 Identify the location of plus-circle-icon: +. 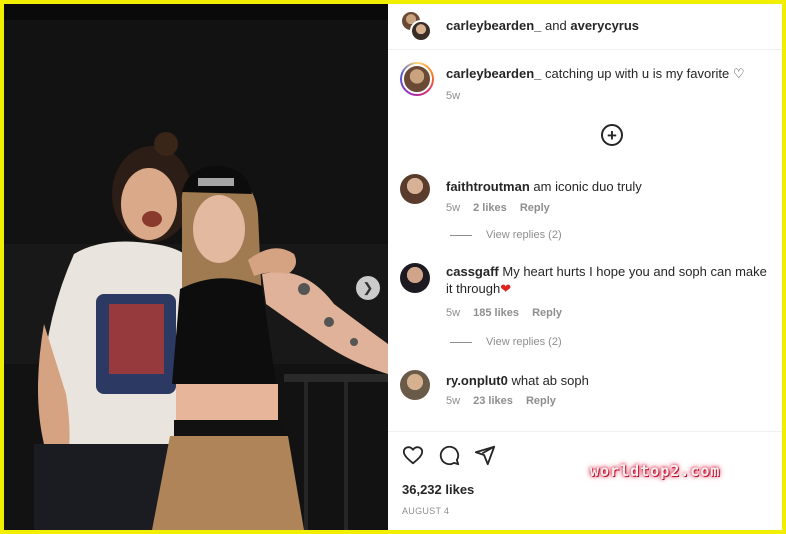
(612, 135).